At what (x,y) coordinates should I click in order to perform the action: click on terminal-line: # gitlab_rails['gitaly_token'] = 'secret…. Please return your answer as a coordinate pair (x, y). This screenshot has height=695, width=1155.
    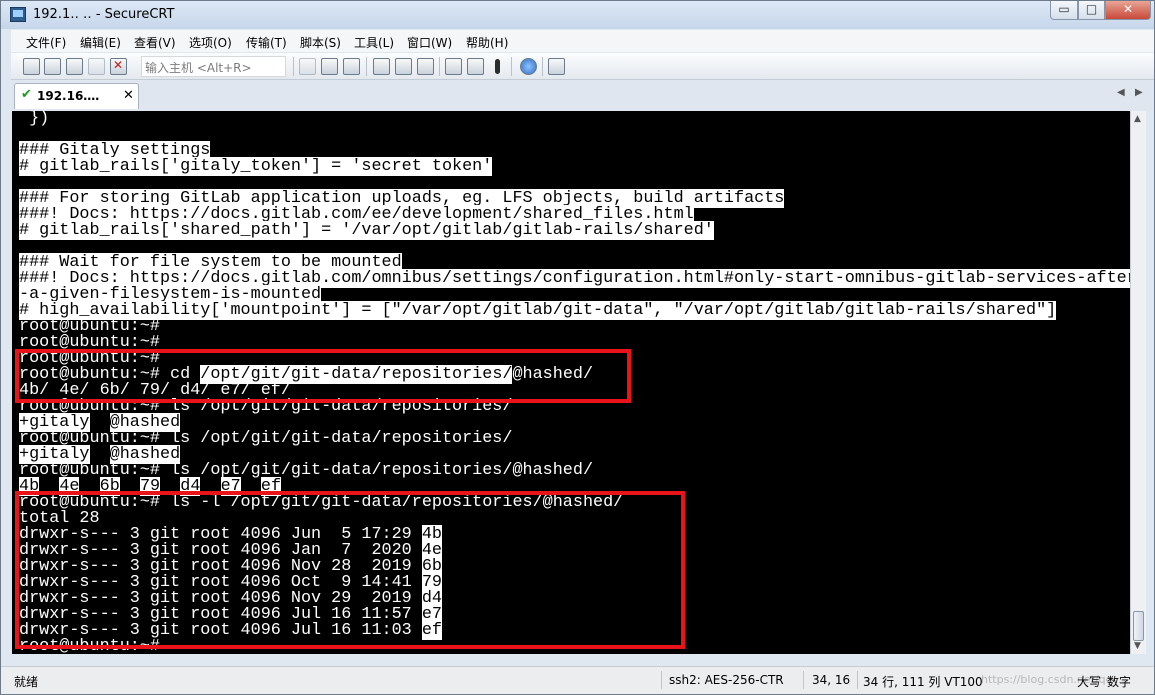
    Looking at the image, I should click on (256, 166).